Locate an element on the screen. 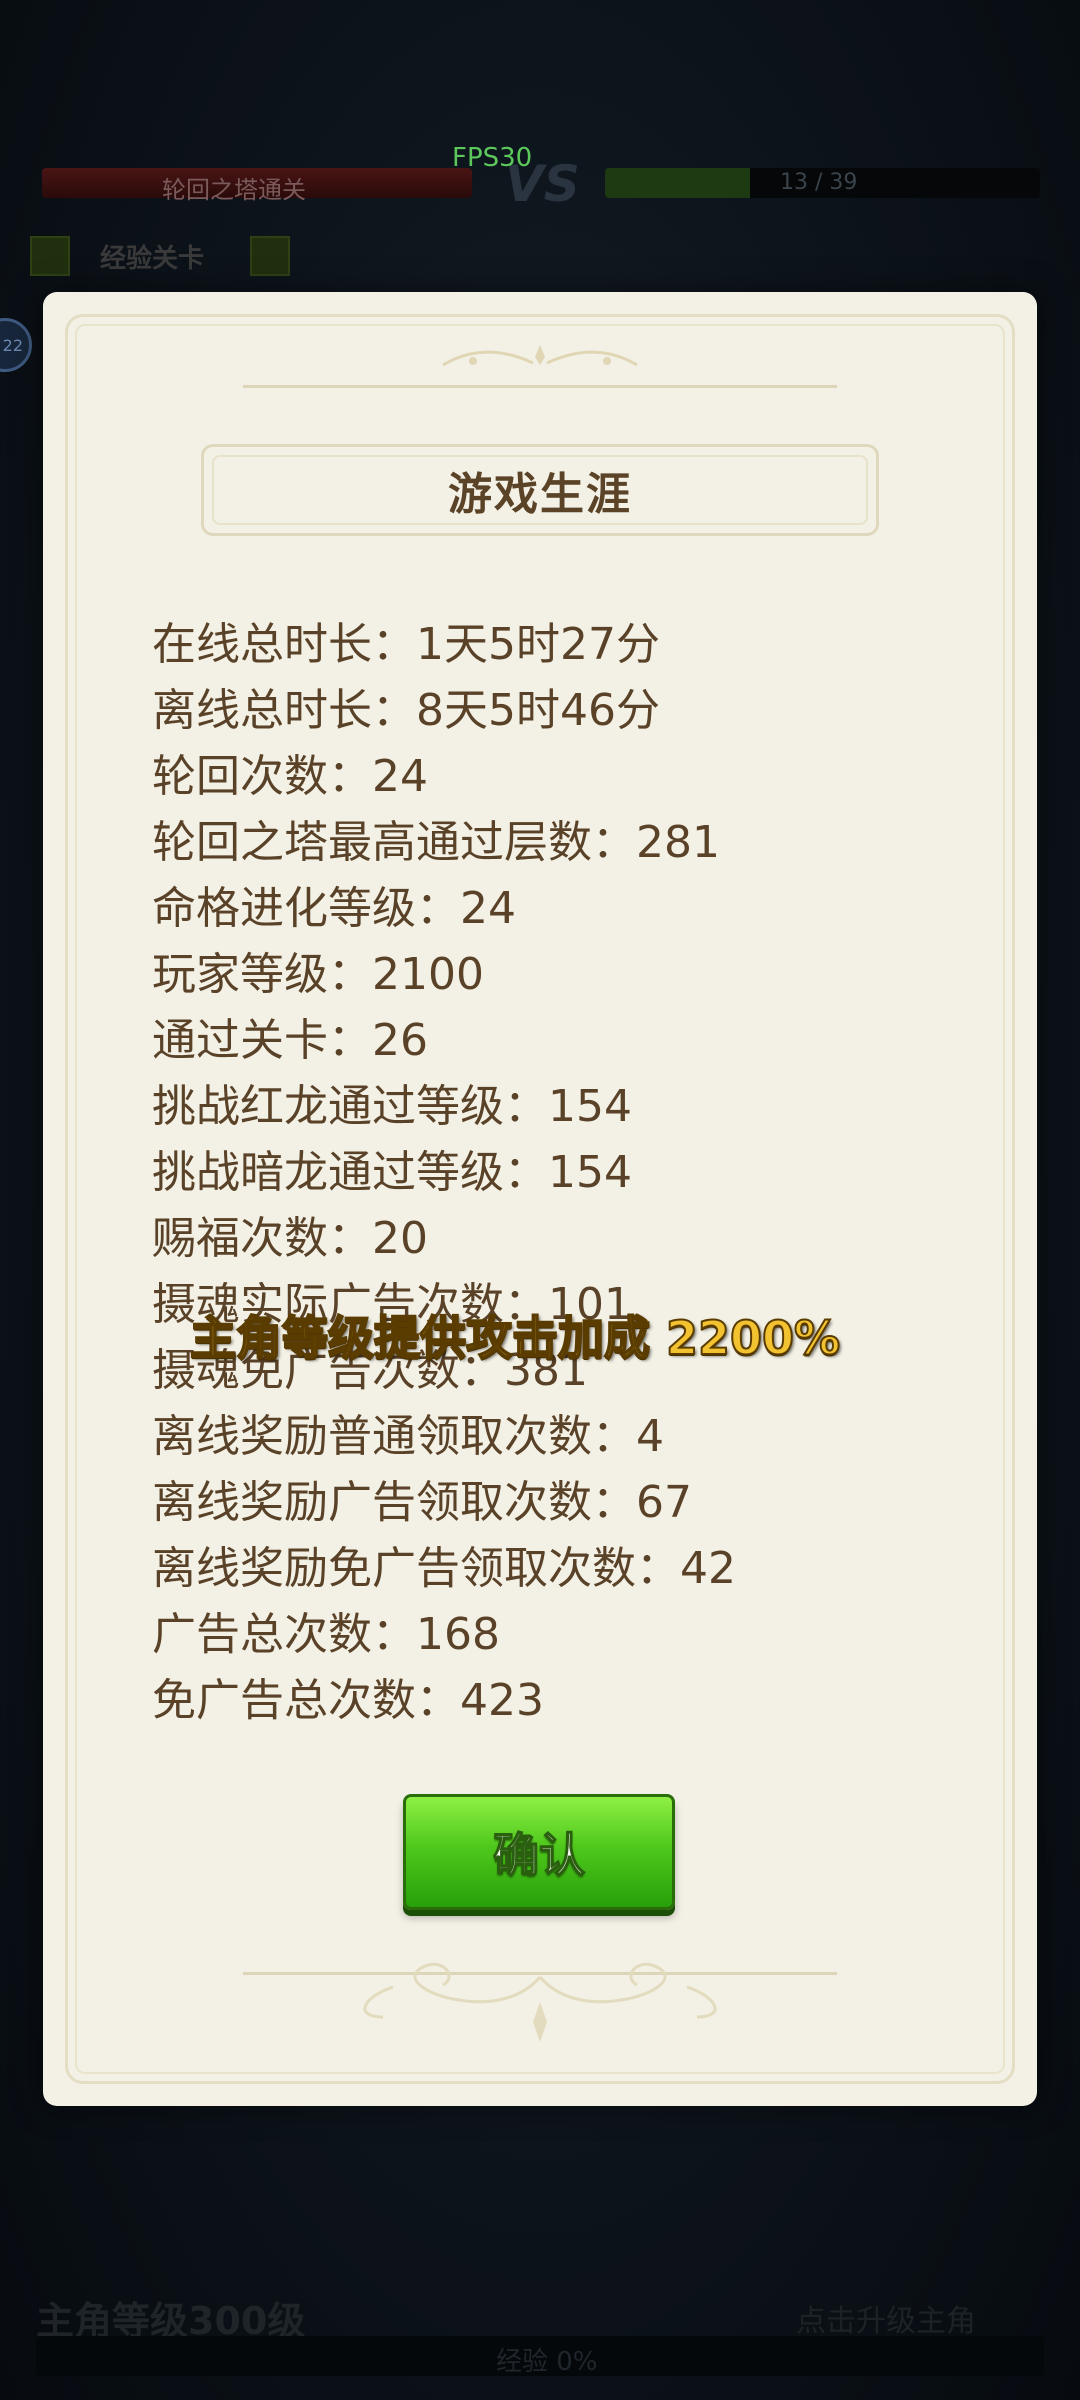 The image size is (1080, 2400). enemy-health-text: 13 / 39 is located at coordinates (819, 182).